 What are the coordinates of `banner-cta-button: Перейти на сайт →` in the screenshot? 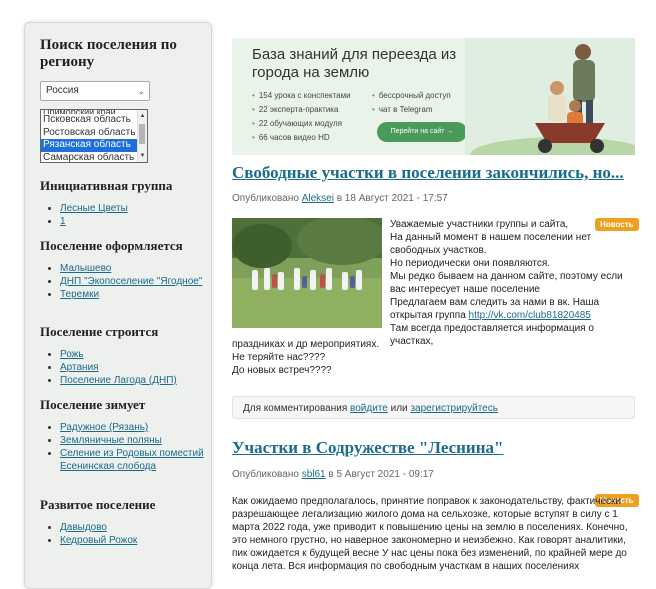 It's located at (422, 132).